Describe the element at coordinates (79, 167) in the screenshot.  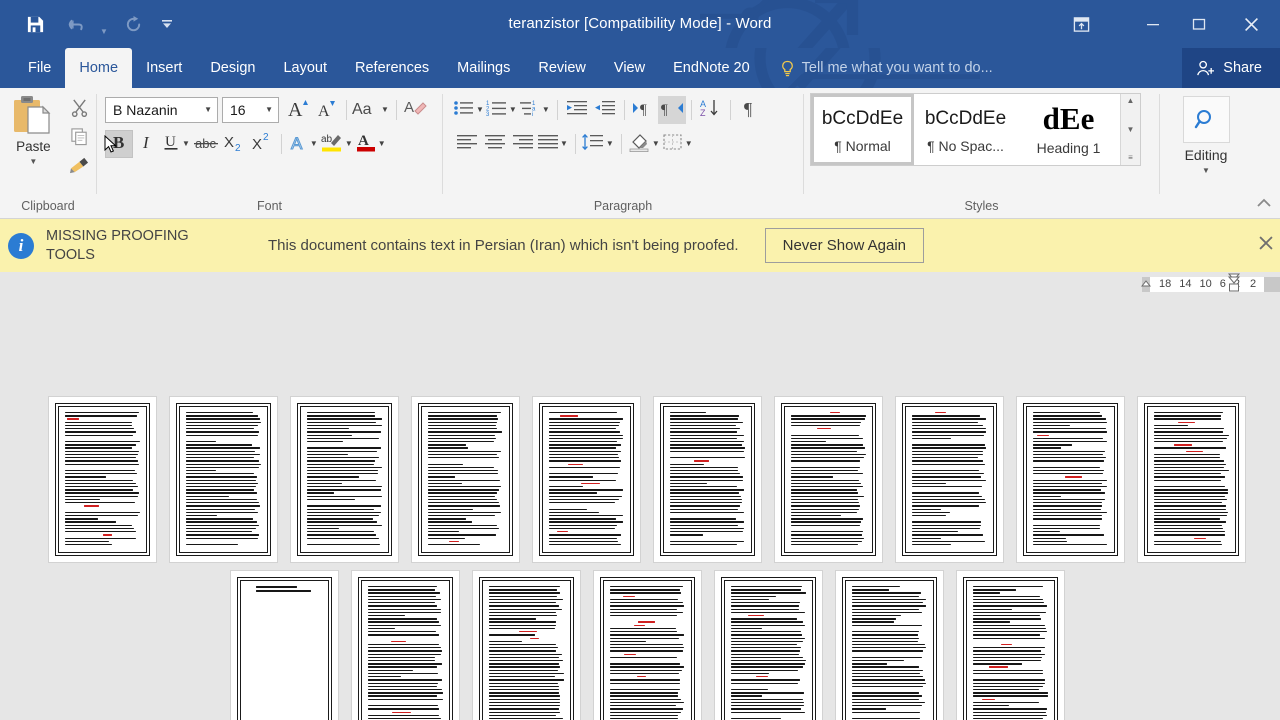
I see `format-painter-button` at that location.